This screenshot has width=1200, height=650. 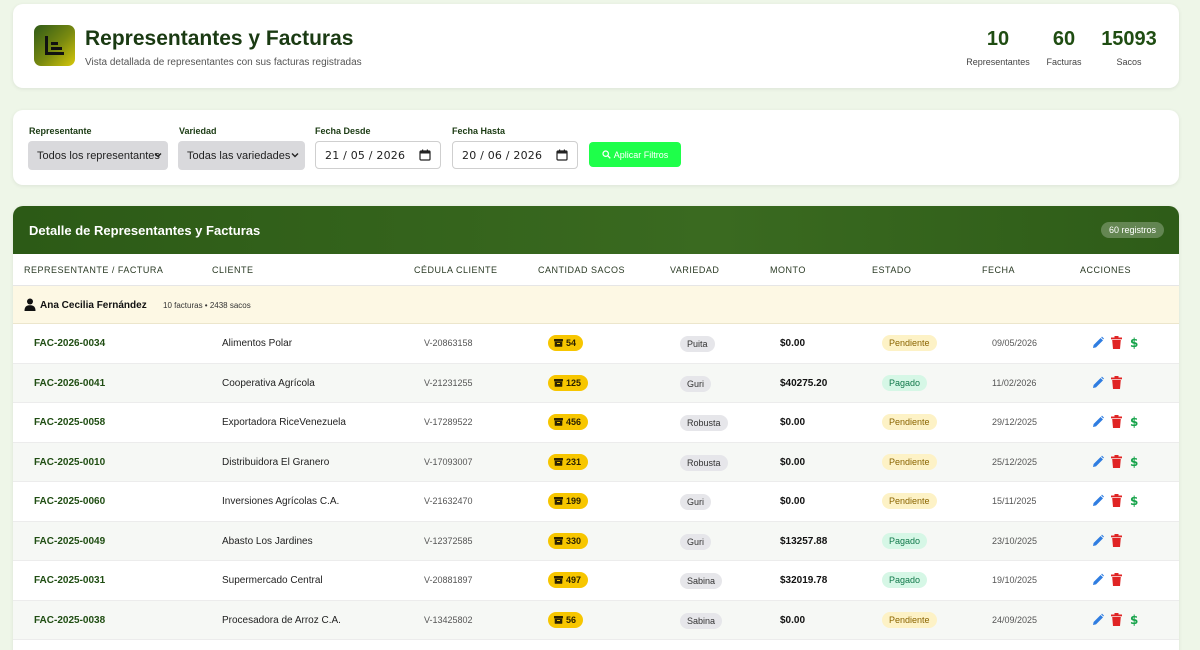 I want to click on factura-number: FAC-2025-0038, so click(x=69, y=620).